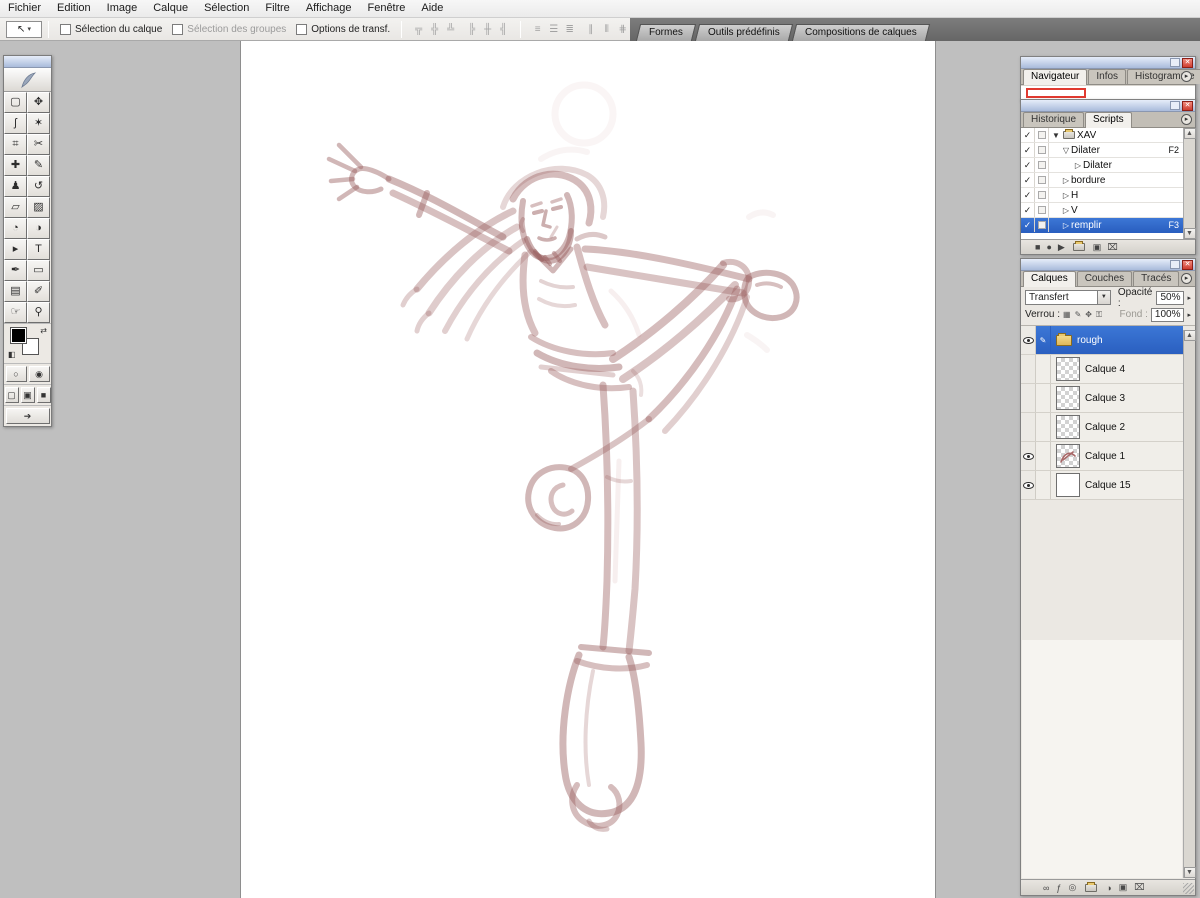 The width and height of the screenshot is (1200, 898). Describe the element at coordinates (1108, 485) in the screenshot. I see `layer-name: Calque 15` at that location.